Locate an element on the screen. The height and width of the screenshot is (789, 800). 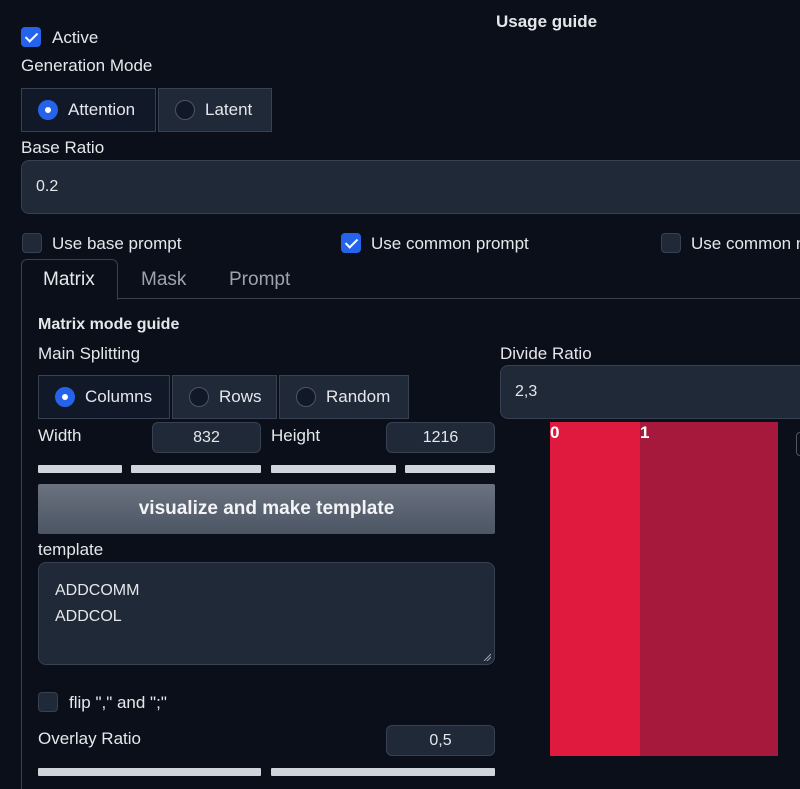
height-input: 1216 is located at coordinates (440, 437).